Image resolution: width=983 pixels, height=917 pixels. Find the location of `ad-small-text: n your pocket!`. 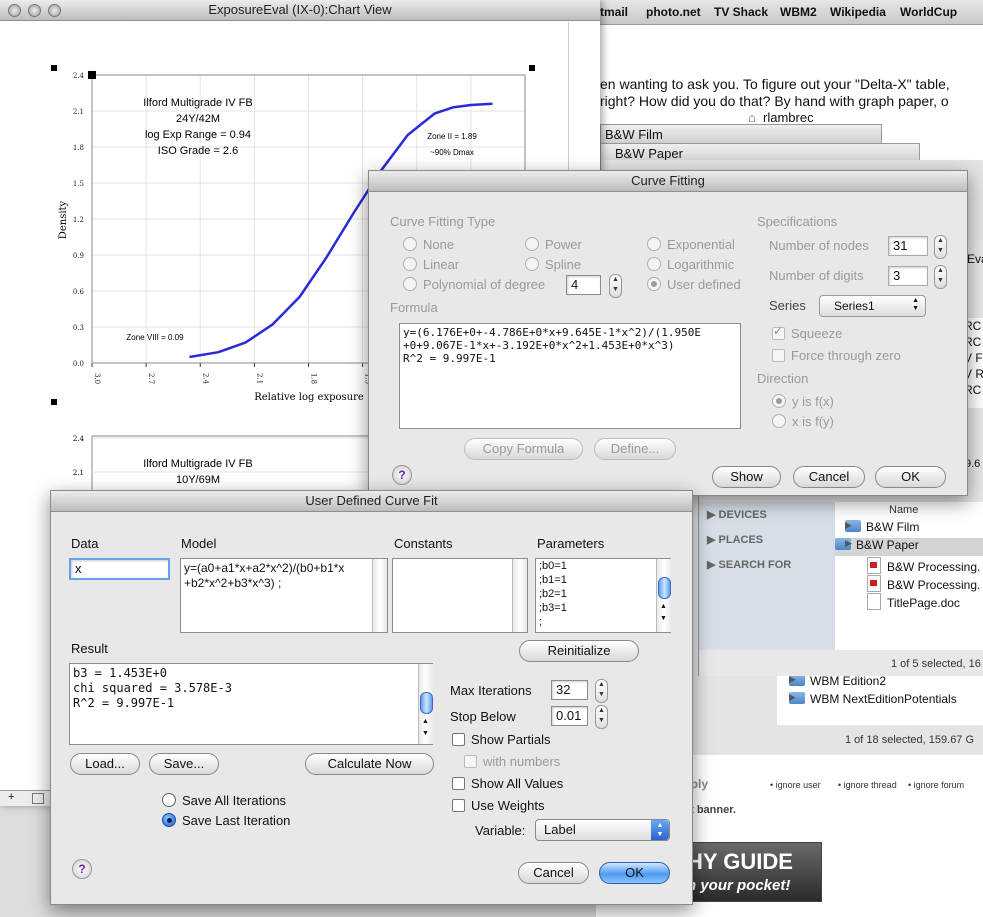

ad-small-text: n your pocket! is located at coordinates (739, 885).